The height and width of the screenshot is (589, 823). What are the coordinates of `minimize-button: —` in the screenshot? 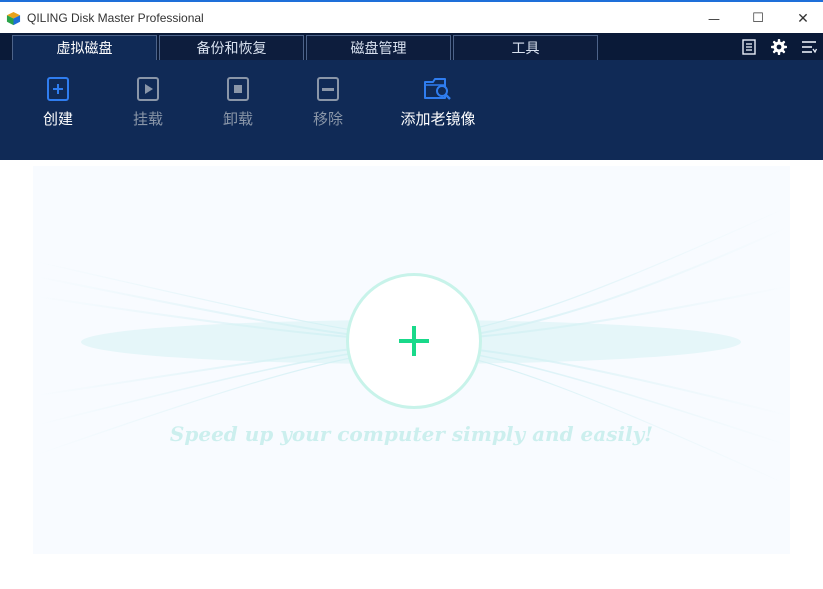 It's located at (714, 18).